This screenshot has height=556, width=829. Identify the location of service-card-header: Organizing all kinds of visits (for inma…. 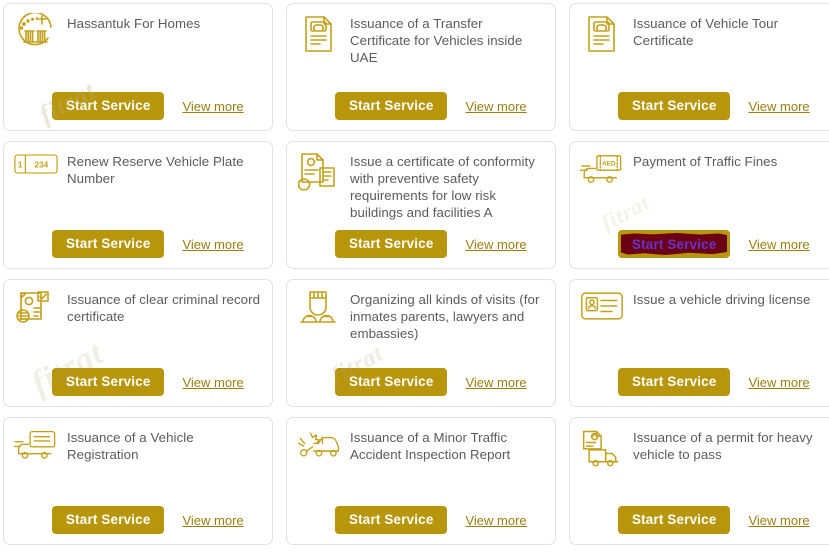
(421, 315).